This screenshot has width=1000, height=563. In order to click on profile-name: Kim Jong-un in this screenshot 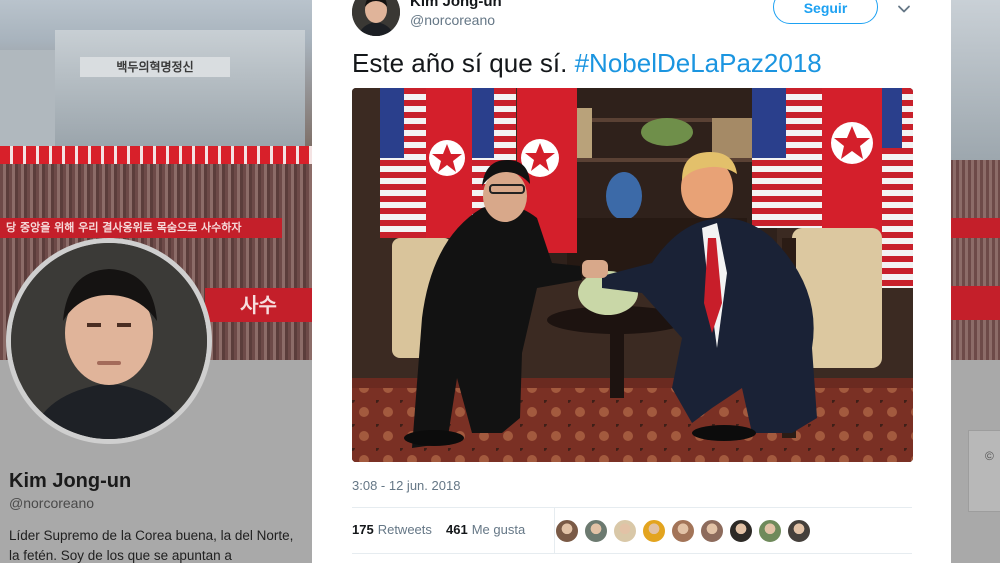, I will do `click(70, 481)`.